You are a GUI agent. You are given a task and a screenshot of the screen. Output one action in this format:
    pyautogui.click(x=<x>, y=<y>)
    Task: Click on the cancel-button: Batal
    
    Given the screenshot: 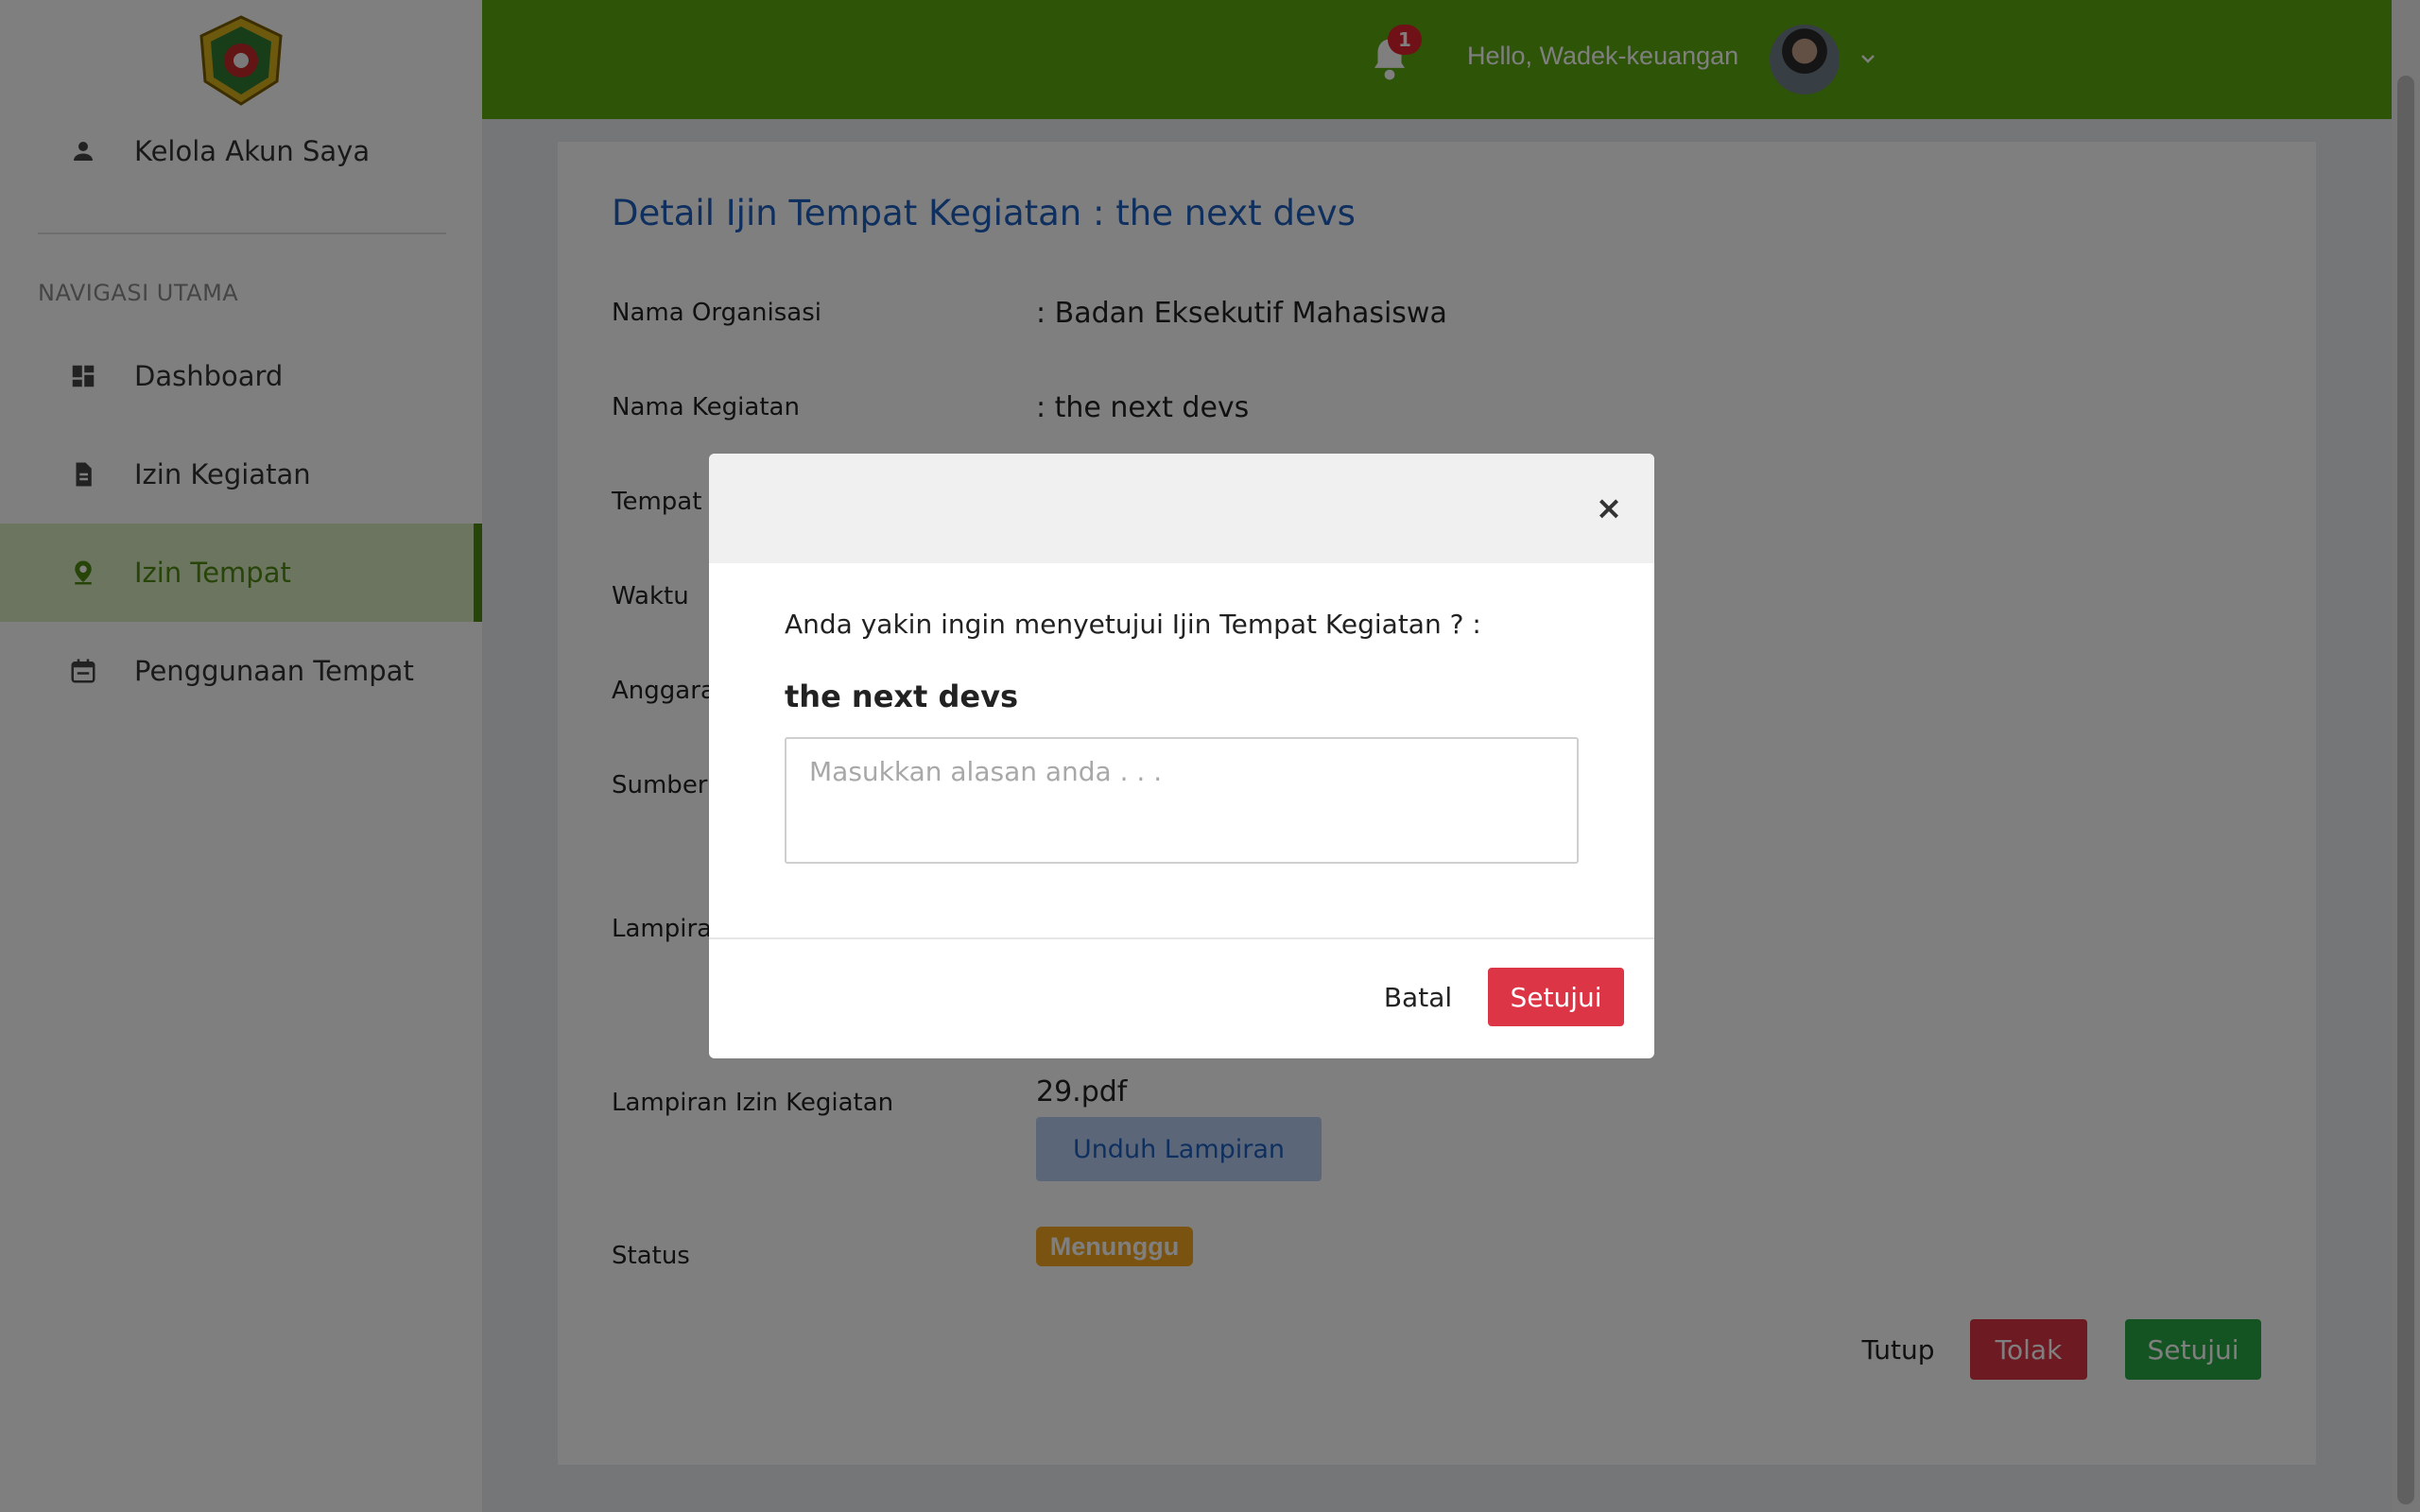 What is the action you would take?
    pyautogui.click(x=1418, y=997)
    